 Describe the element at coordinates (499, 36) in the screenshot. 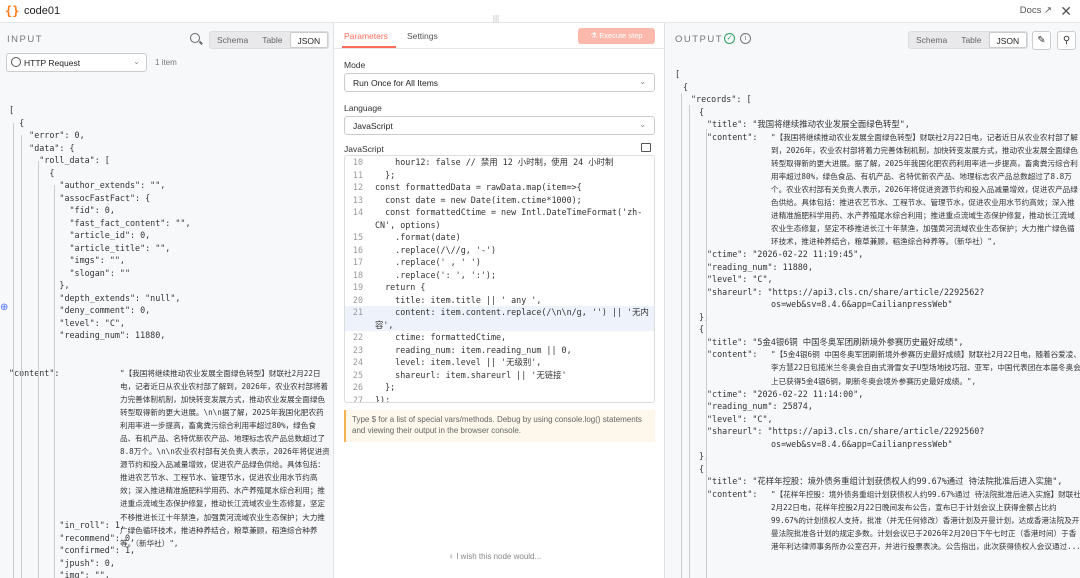

I see `params-tabs: Parameters Settings ⚗ Execute step` at that location.